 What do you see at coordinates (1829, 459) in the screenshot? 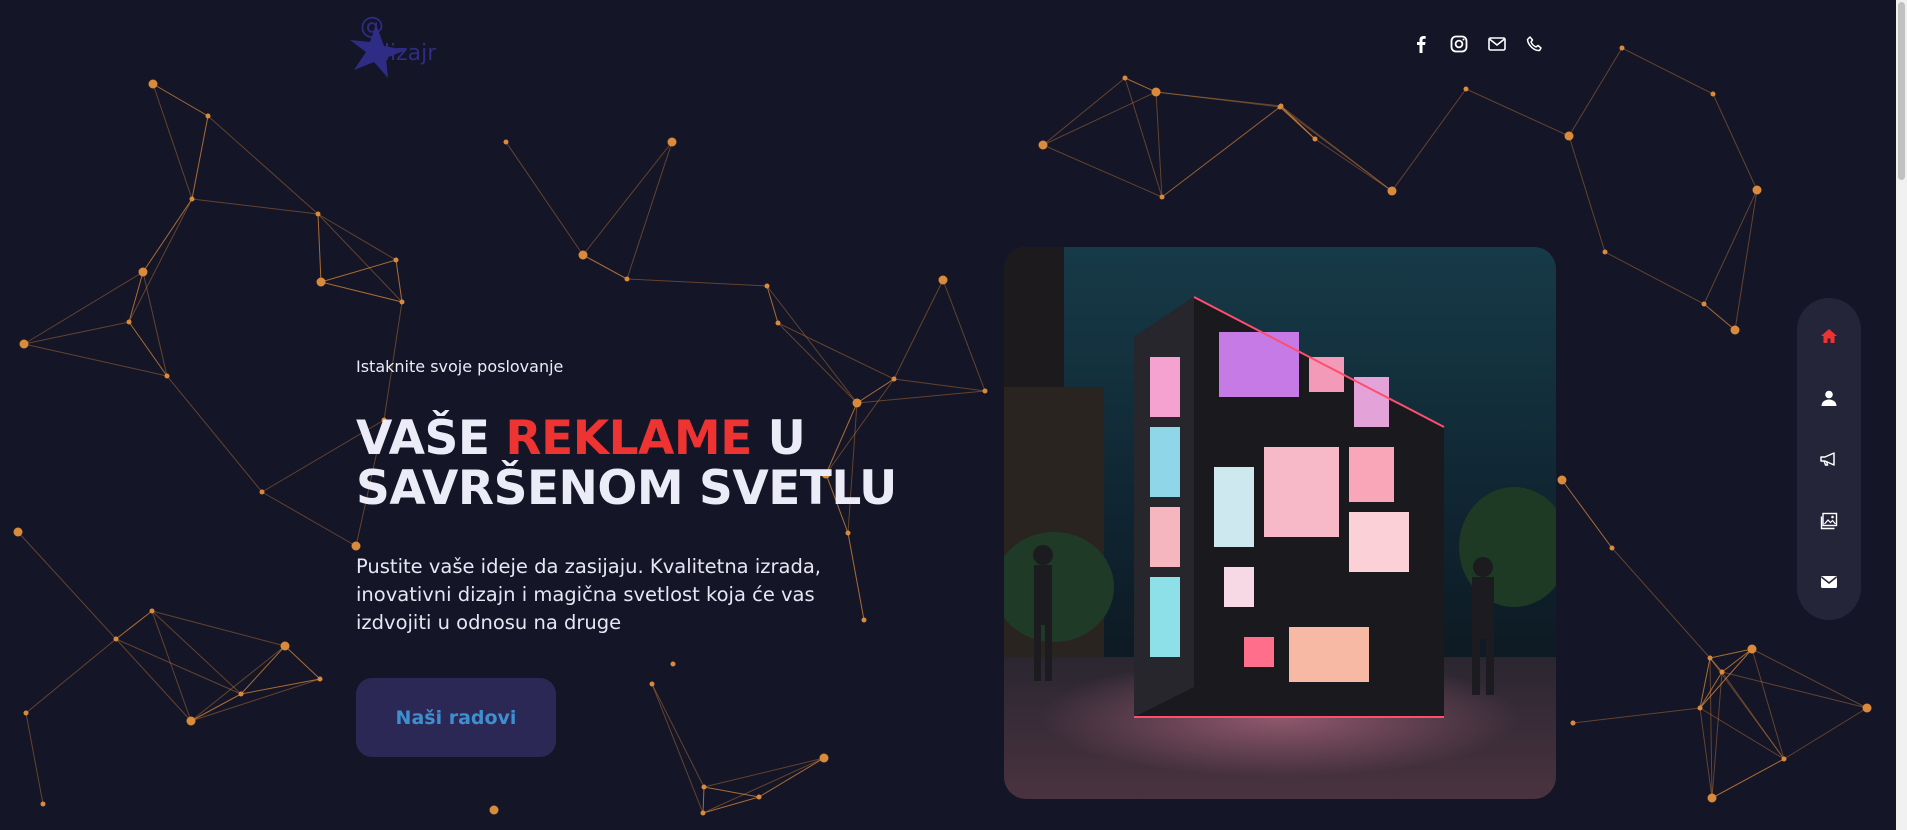
I see `nav-services` at bounding box center [1829, 459].